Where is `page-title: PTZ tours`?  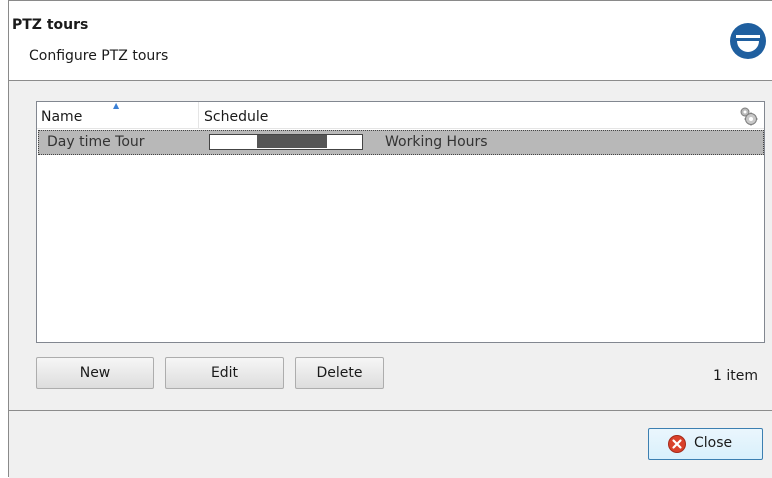
page-title: PTZ tours is located at coordinates (50, 25).